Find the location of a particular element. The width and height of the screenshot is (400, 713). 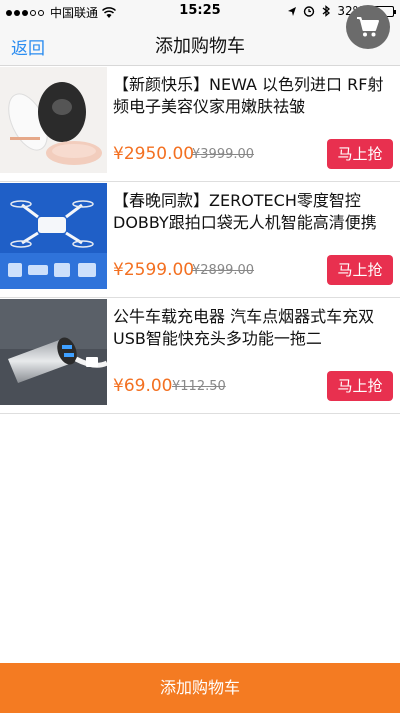

alarm-clock-icon is located at coordinates (309, 11).